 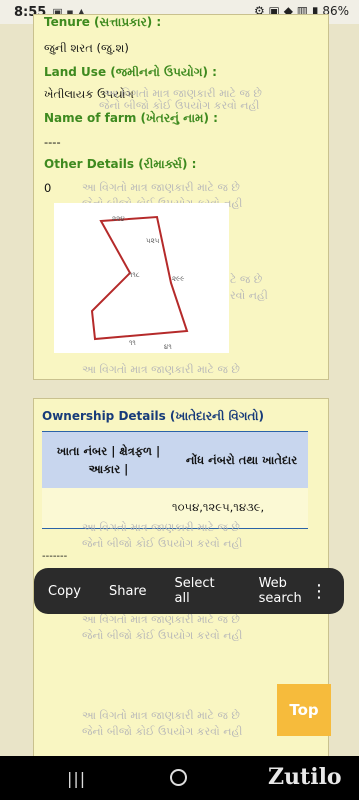 I want to click on column-nondh: નોંધ નંબરો તથા ખાતેદાર, so click(x=241, y=460).